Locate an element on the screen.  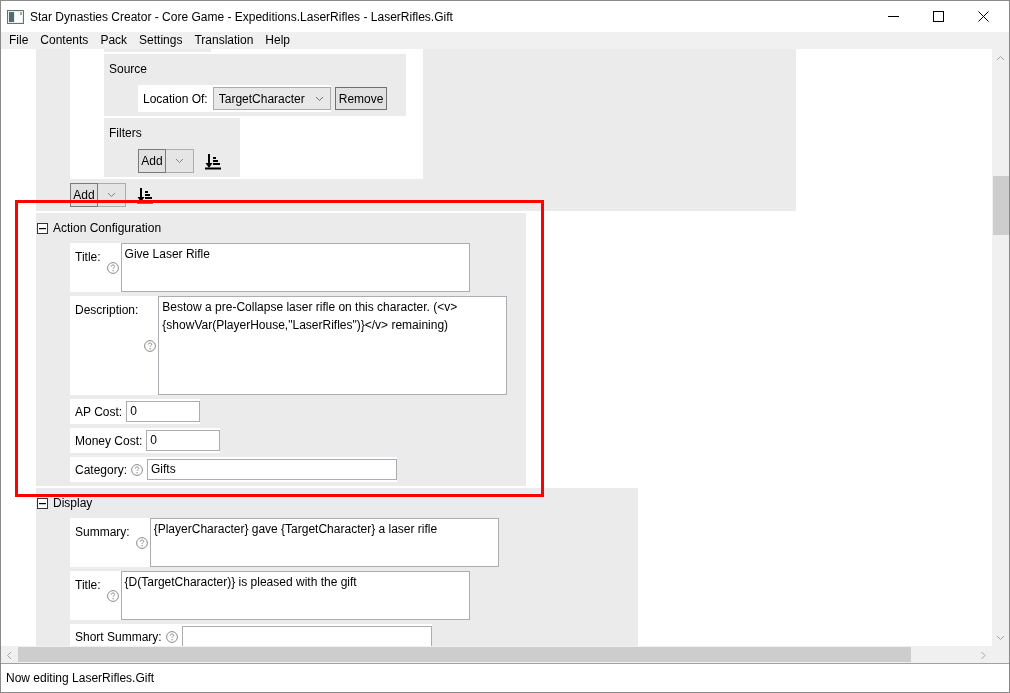
field-label: Money Cost: is located at coordinates (109, 440).